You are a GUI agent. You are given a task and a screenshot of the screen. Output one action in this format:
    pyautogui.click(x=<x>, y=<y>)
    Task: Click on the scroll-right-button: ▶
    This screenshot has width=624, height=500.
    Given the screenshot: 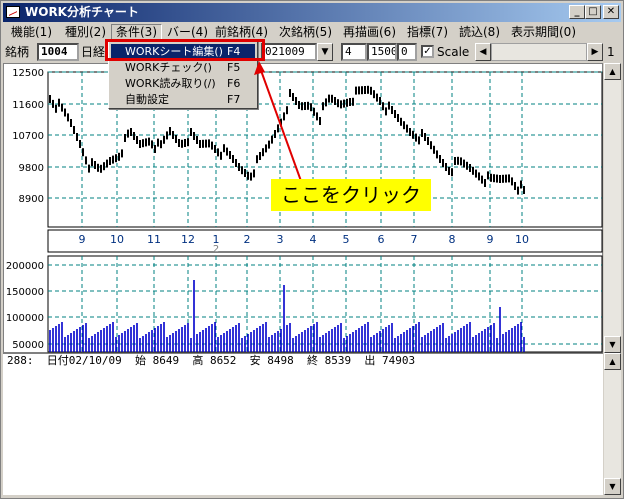 What is the action you would take?
    pyautogui.click(x=595, y=52)
    